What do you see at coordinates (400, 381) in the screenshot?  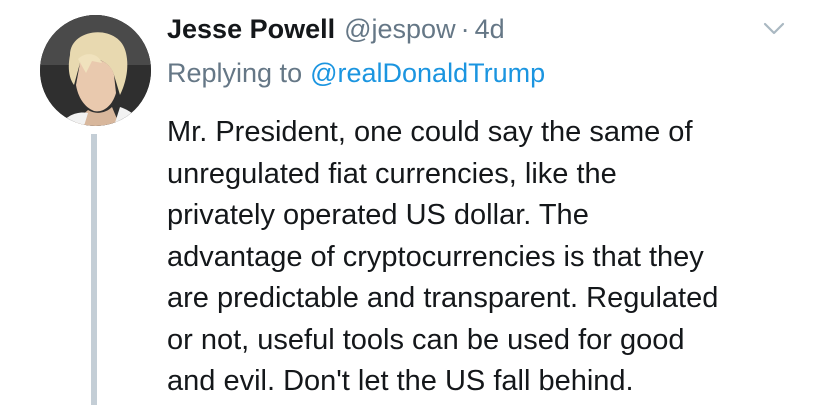 I see `tweet-text-line: and evil. Don't let the US fall behind.` at bounding box center [400, 381].